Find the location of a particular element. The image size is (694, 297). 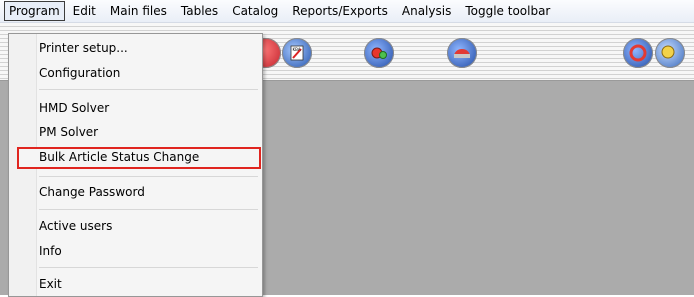

menu-item-info: Info is located at coordinates (50, 251).